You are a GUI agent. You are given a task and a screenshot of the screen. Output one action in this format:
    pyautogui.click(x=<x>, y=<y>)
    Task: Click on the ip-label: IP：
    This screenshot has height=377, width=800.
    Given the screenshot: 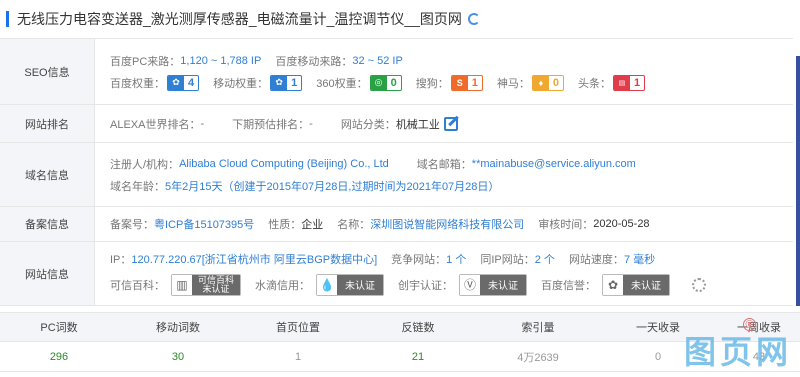 What is the action you would take?
    pyautogui.click(x=121, y=259)
    